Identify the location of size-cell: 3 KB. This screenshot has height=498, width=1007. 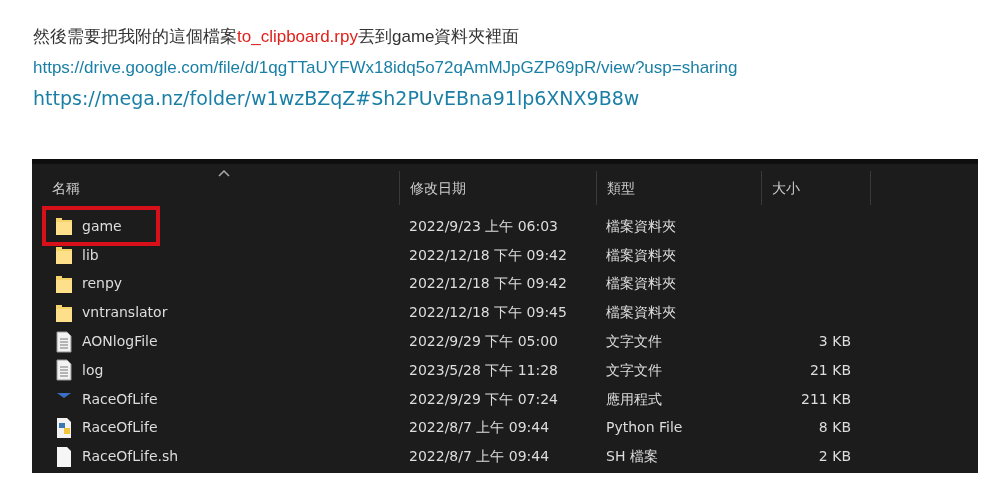
(834, 341).